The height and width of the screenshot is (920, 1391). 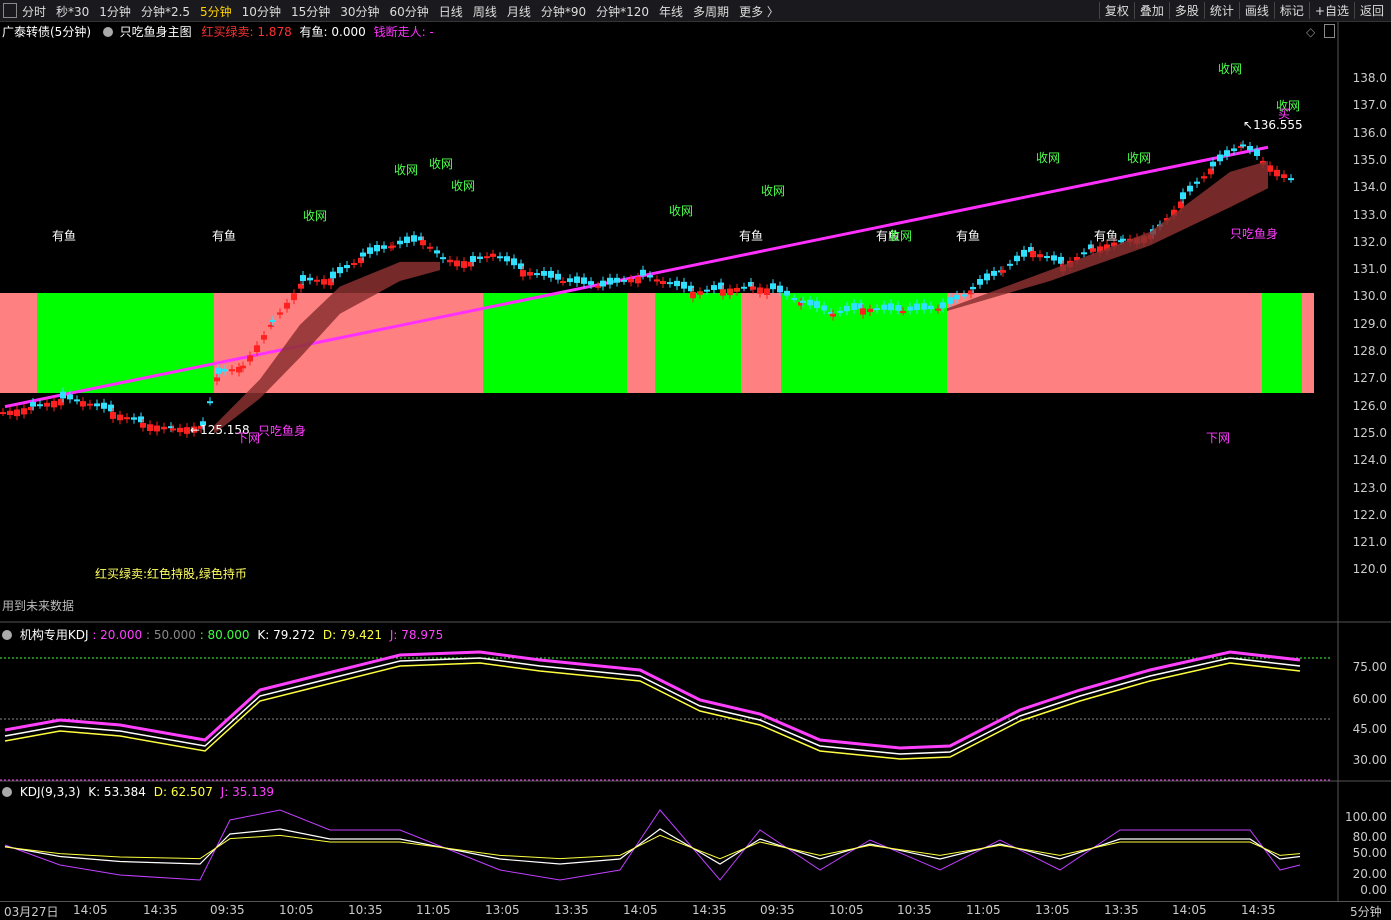 What do you see at coordinates (1369, 729) in the screenshot?
I see `kdj1-tick: 45.00` at bounding box center [1369, 729].